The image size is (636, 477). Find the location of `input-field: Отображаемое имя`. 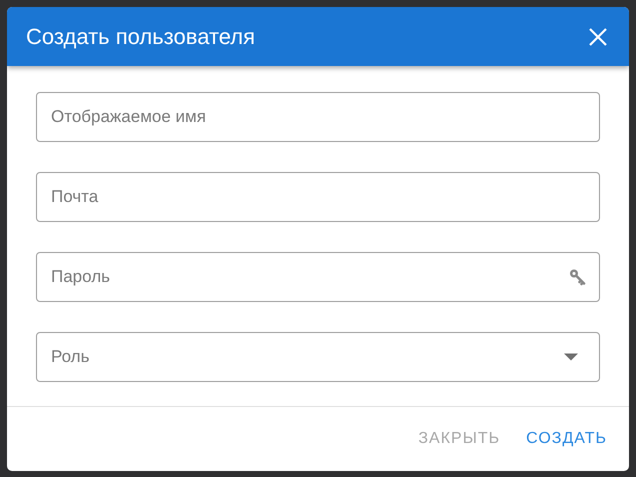

input-field: Отображаемое имя is located at coordinates (318, 117).